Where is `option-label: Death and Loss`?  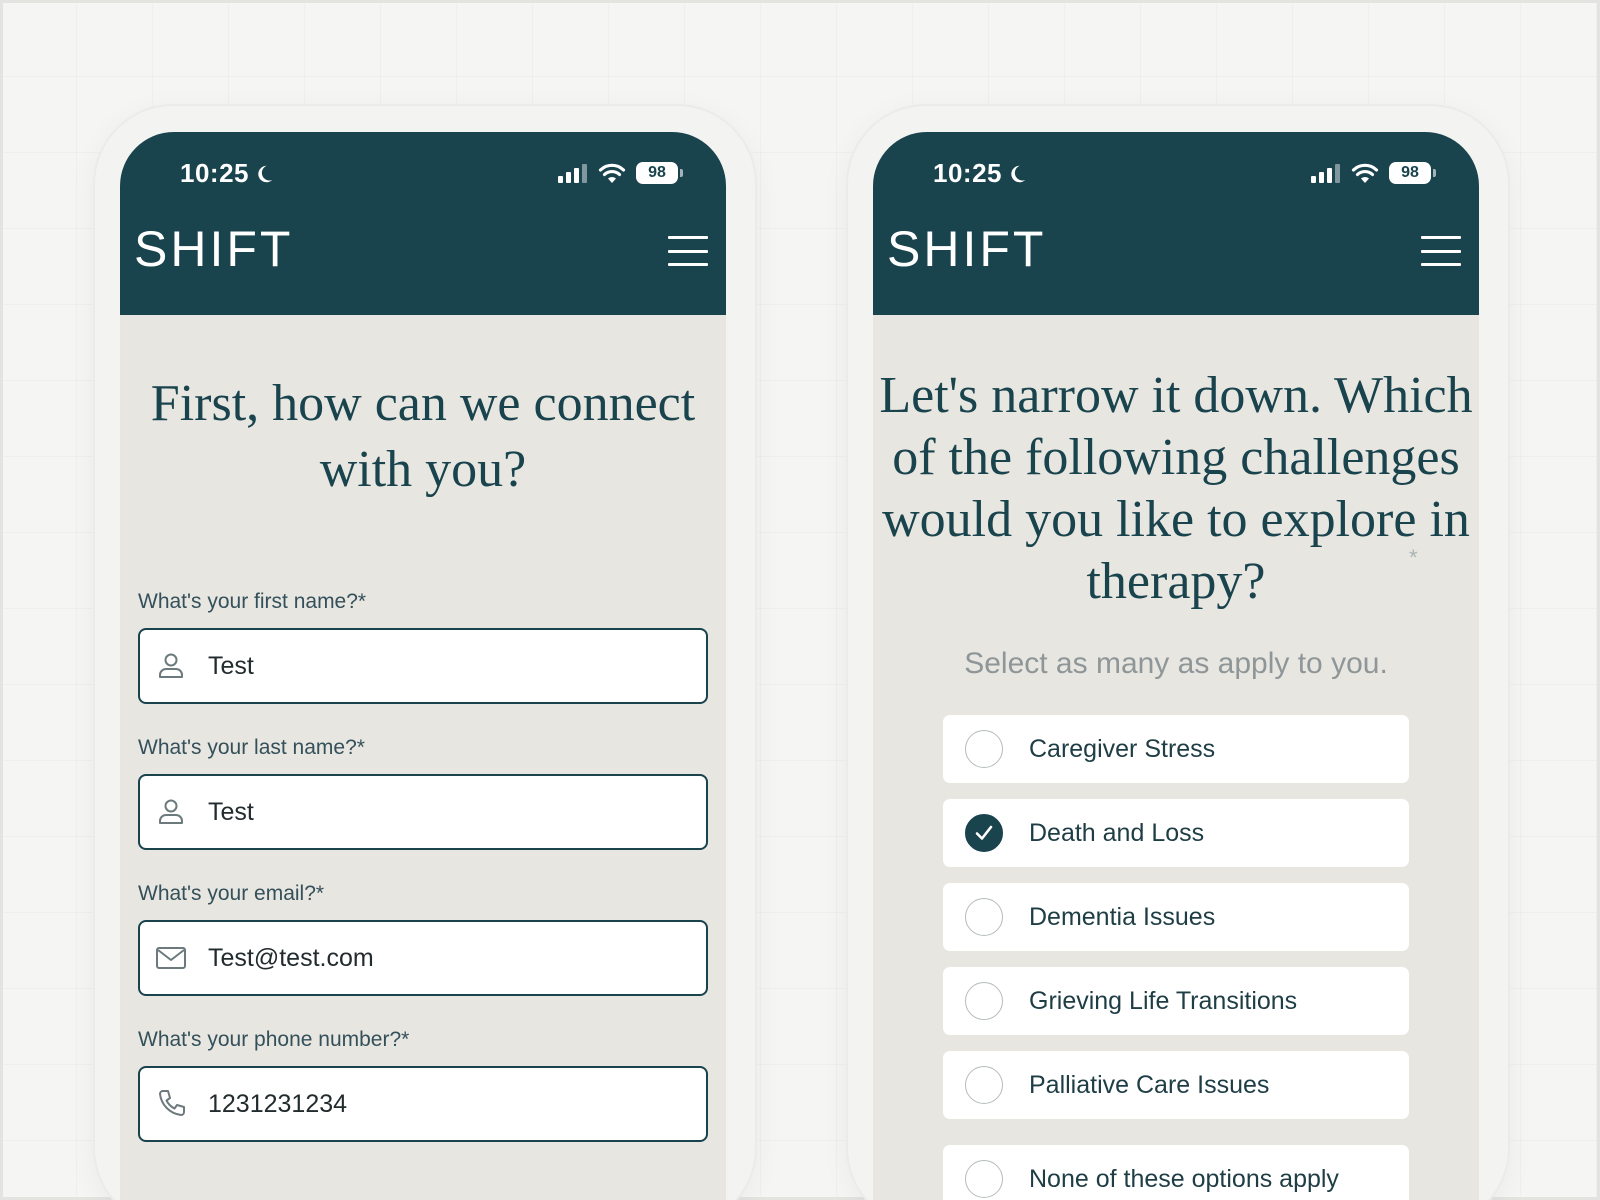 option-label: Death and Loss is located at coordinates (1117, 832).